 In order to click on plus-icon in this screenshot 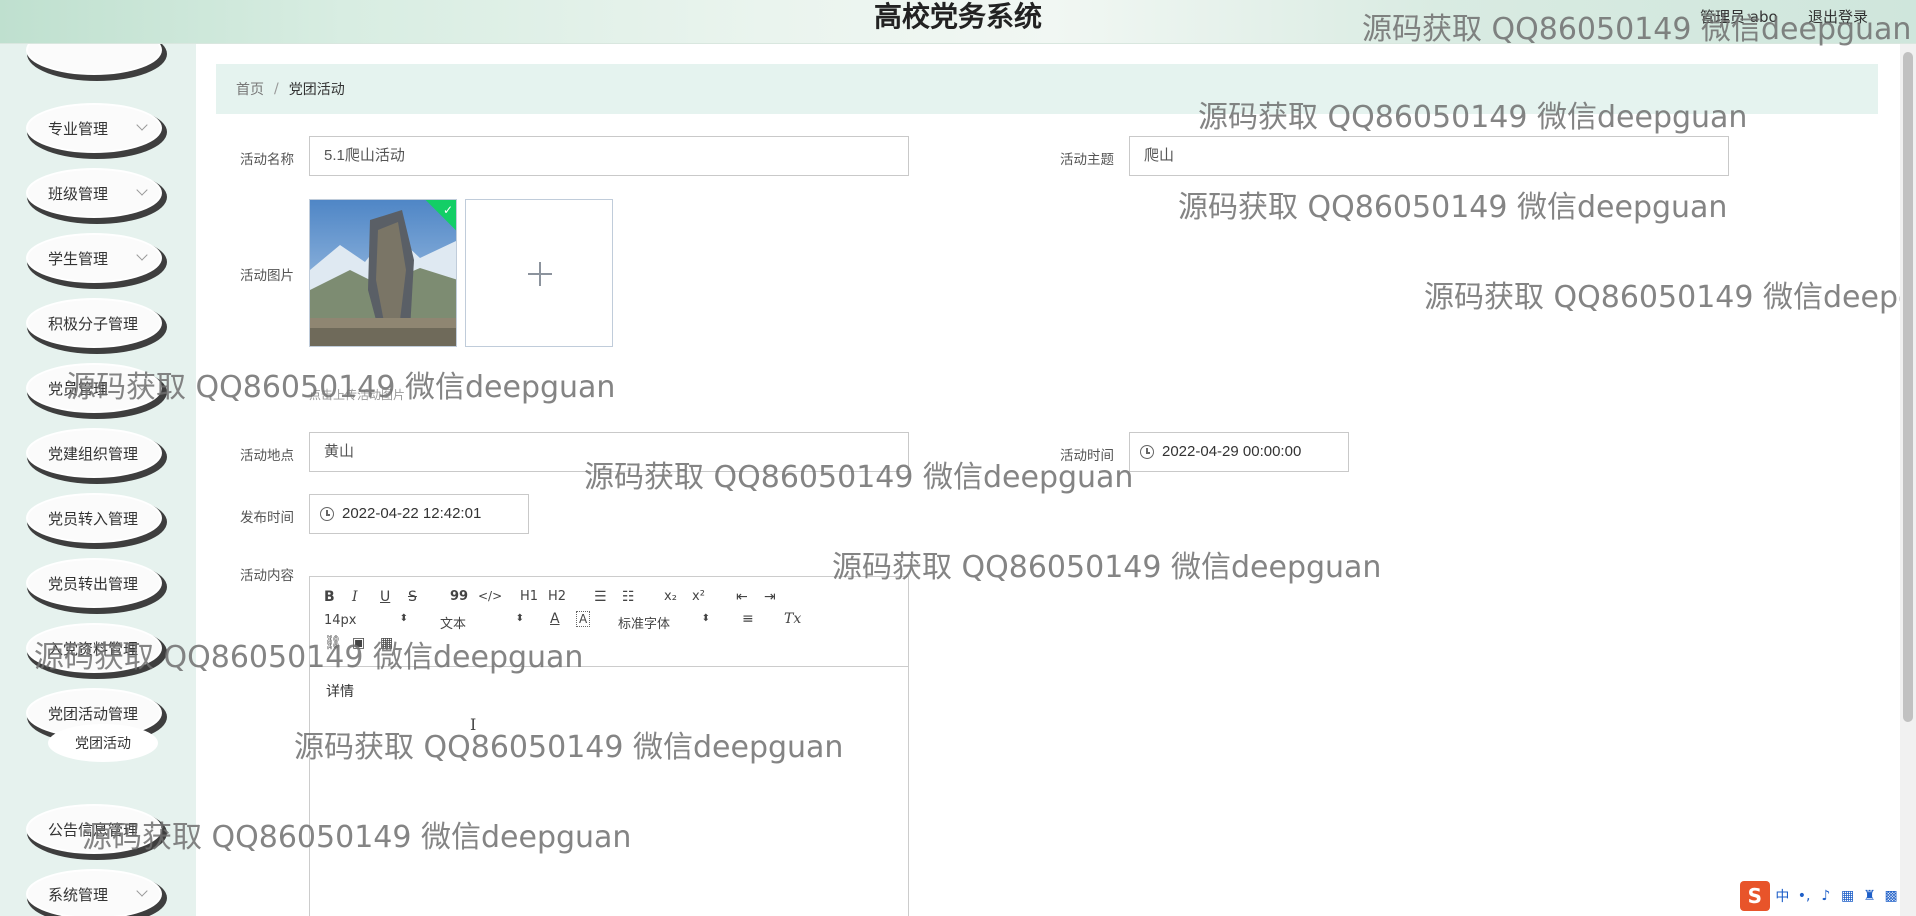, I will do `click(540, 274)`.